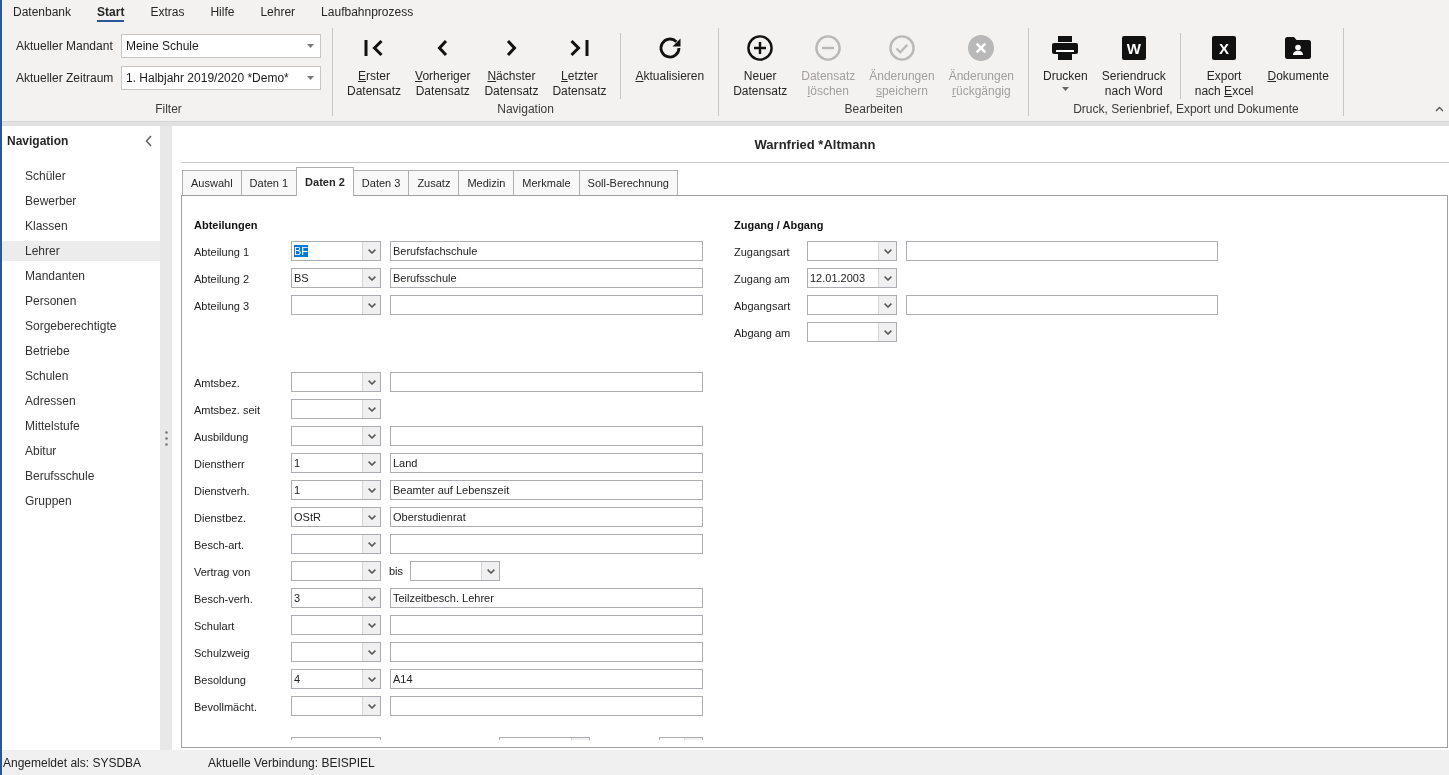 The height and width of the screenshot is (775, 1449). Describe the element at coordinates (221, 46) in the screenshot. I see `filter-combo: Meine Schule` at that location.